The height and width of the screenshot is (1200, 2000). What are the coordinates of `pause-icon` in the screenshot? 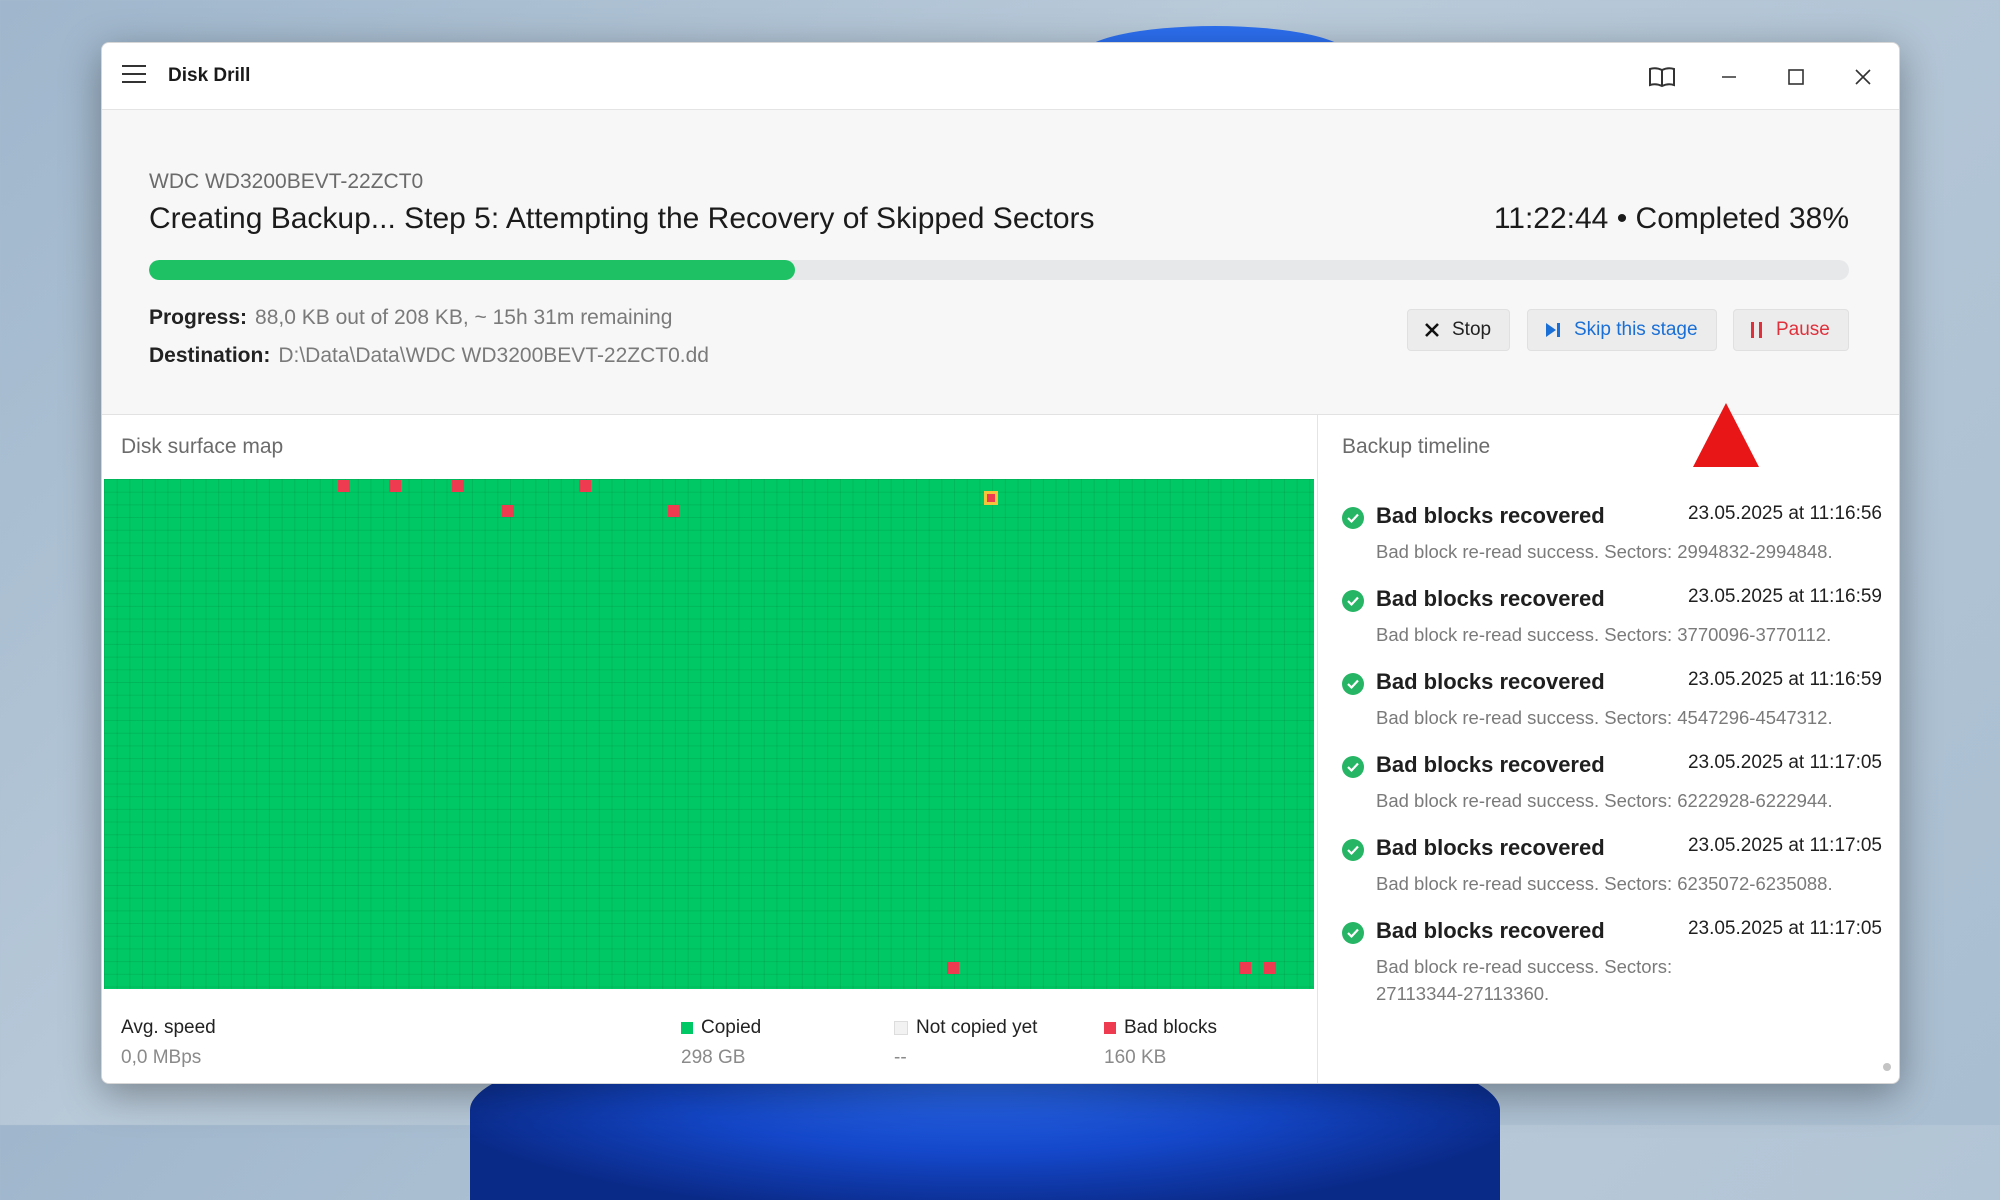 It's located at (1756, 330).